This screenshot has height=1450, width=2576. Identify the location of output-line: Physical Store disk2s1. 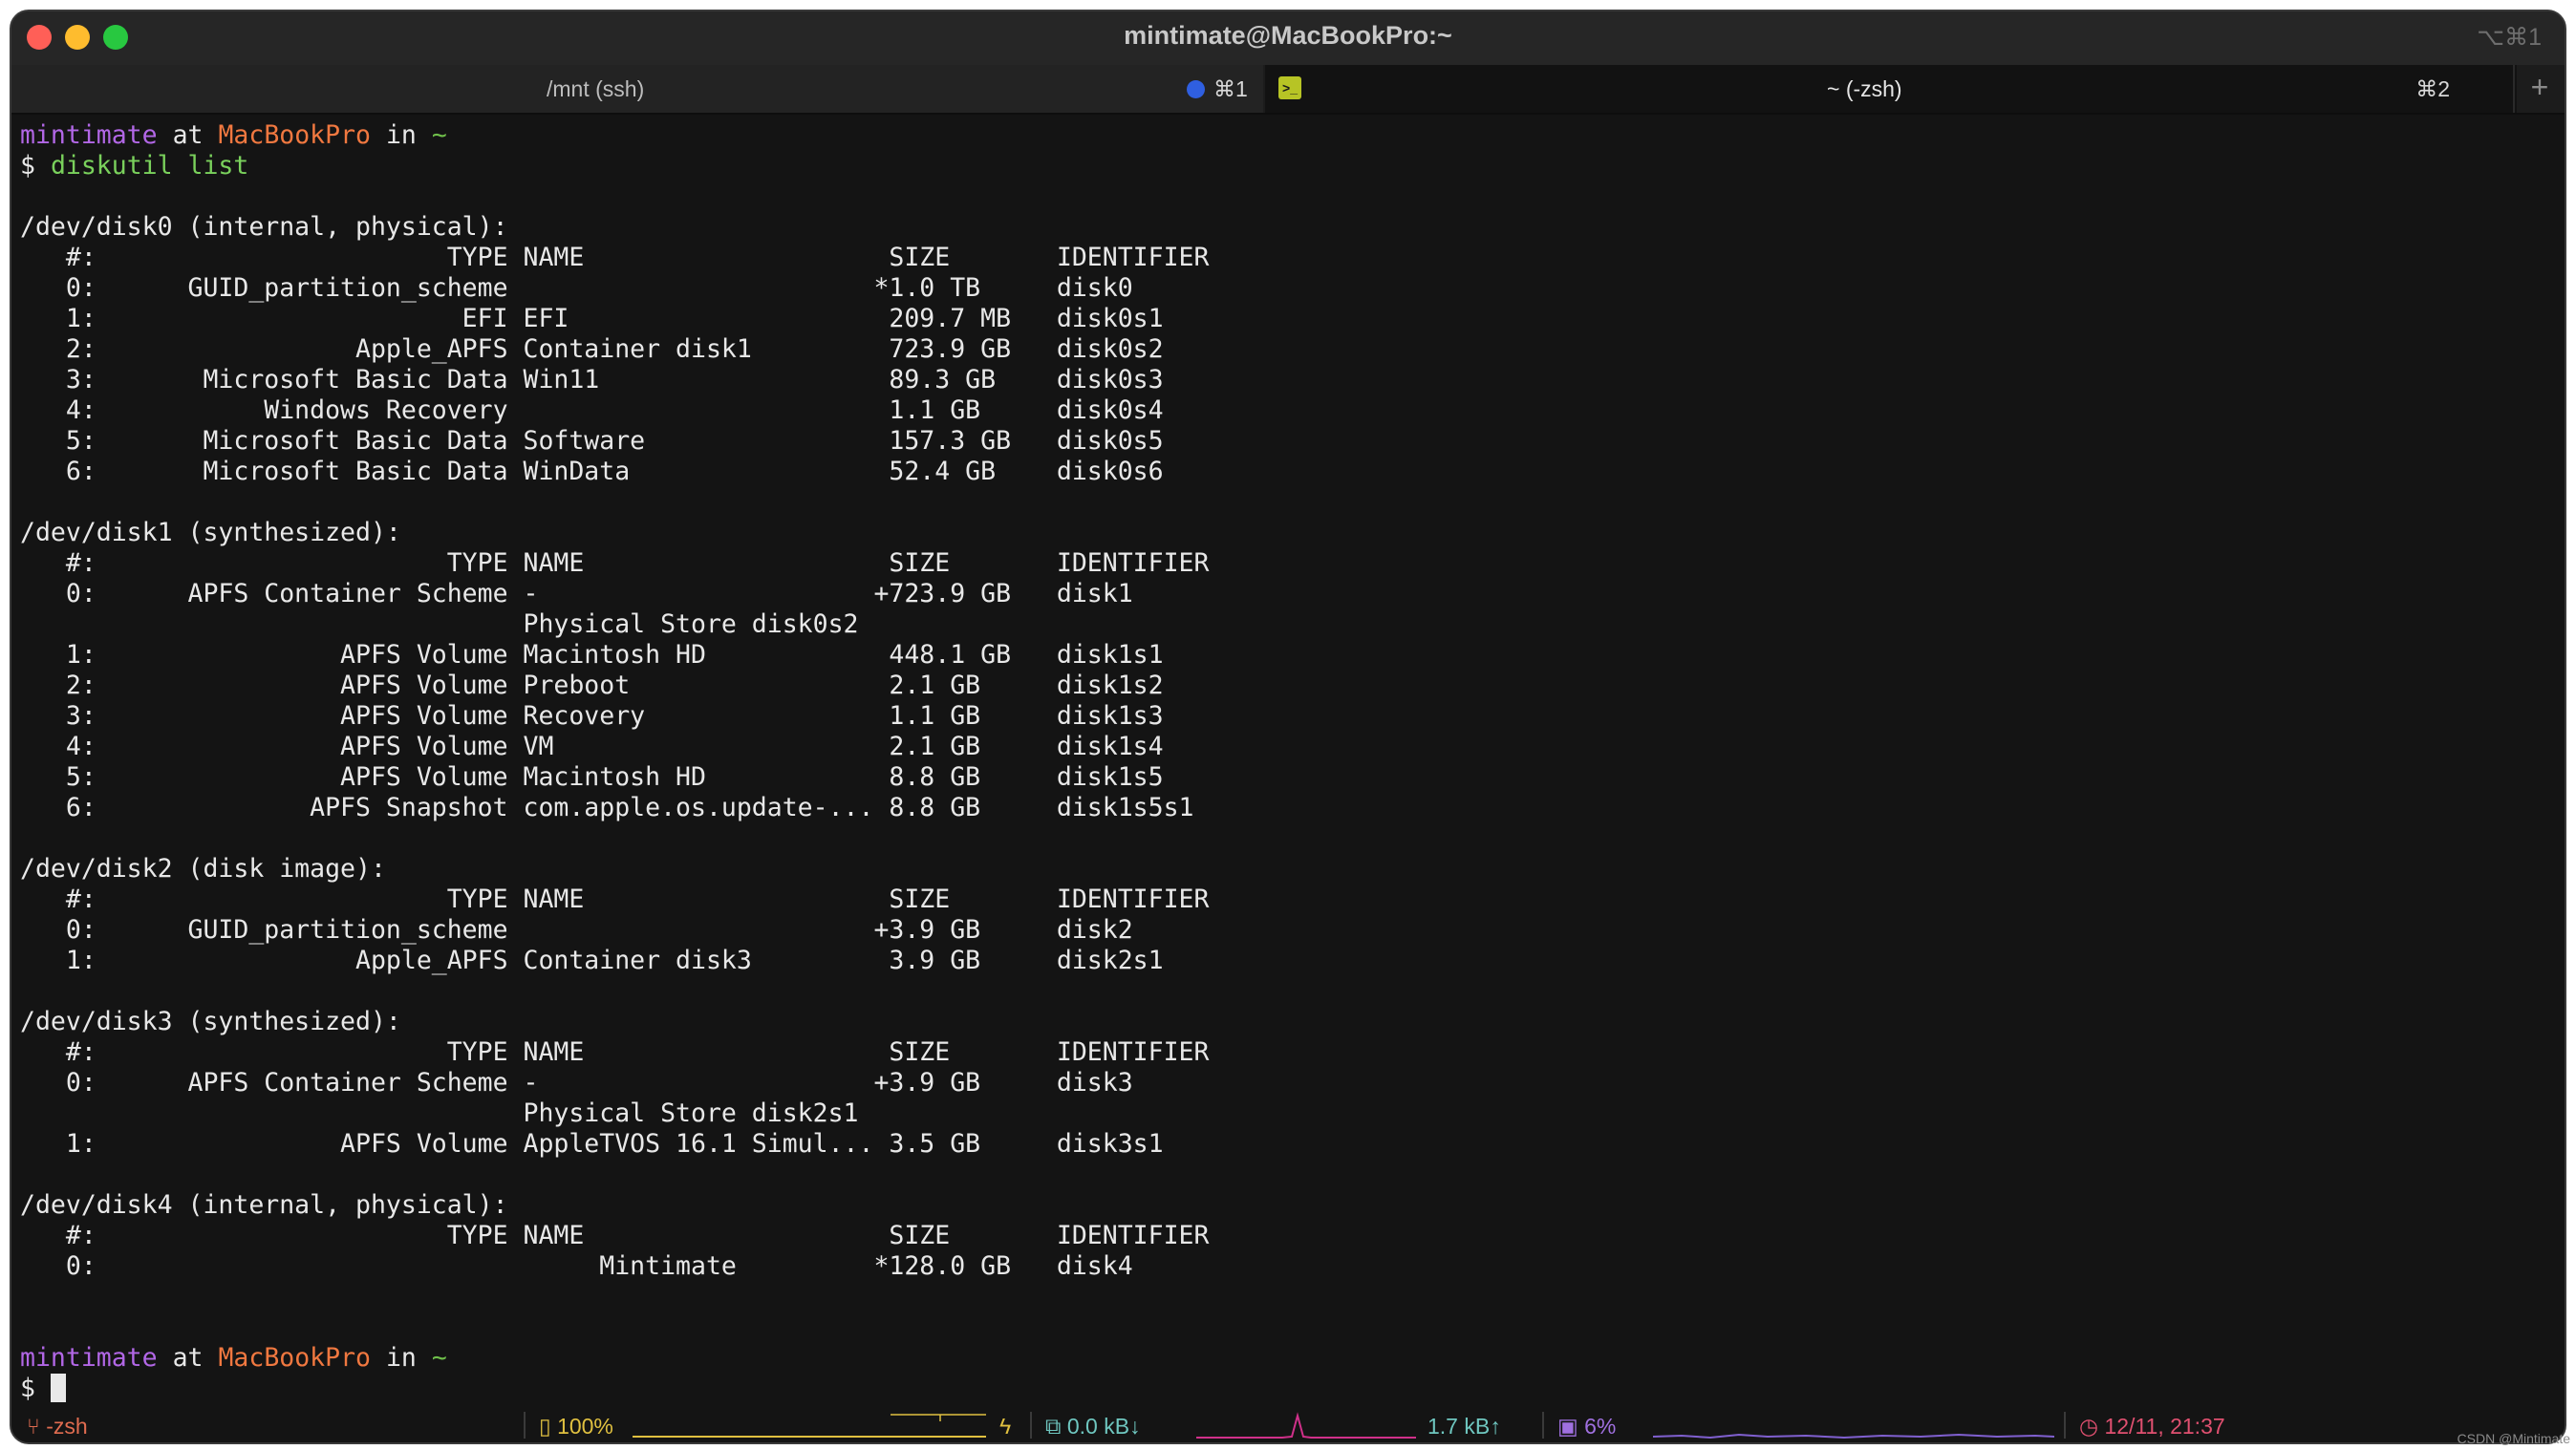
(691, 1113).